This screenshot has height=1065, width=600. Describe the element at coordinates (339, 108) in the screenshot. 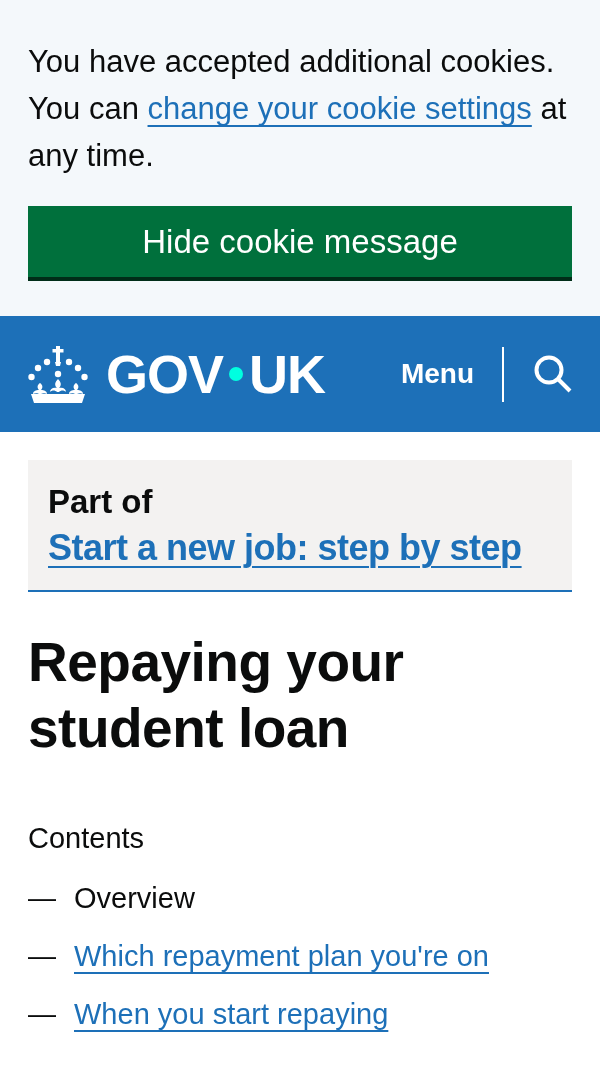

I see `cookie-settings-link: change your cookie settings` at that location.